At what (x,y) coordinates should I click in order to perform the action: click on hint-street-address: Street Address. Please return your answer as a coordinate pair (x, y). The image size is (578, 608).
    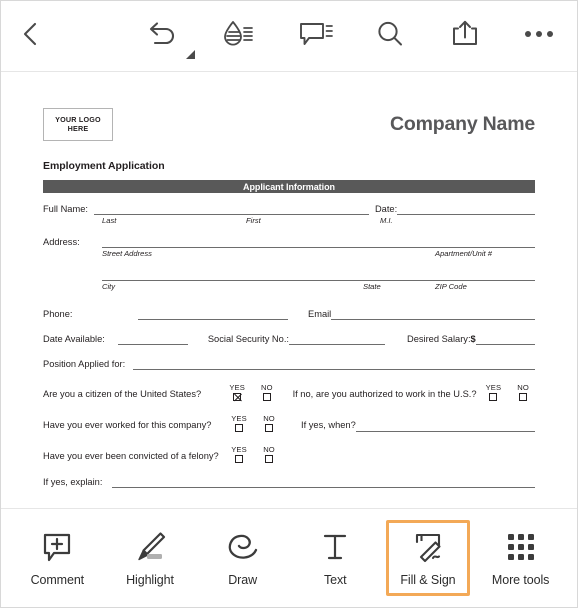
    Looking at the image, I should click on (127, 253).